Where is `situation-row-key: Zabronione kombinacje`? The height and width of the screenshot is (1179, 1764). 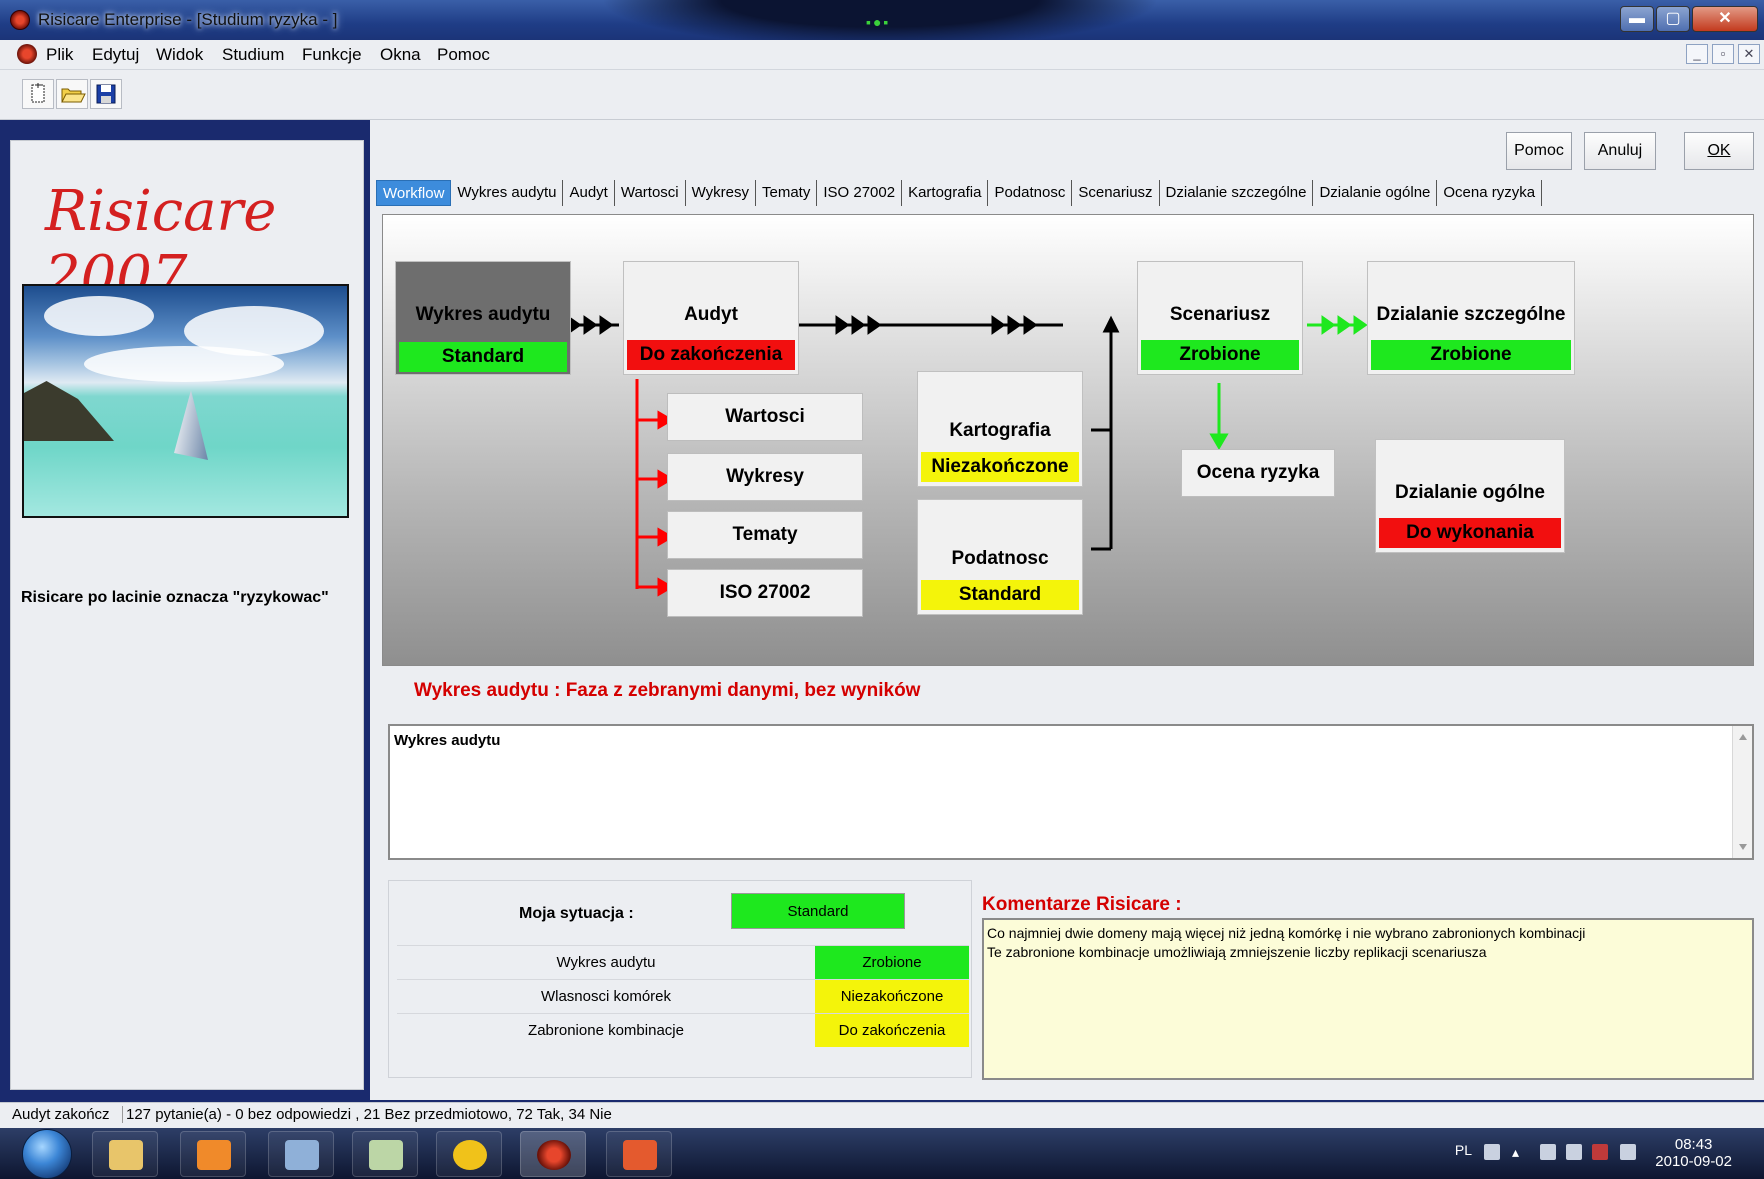 situation-row-key: Zabronione kombinacje is located at coordinates (606, 1030).